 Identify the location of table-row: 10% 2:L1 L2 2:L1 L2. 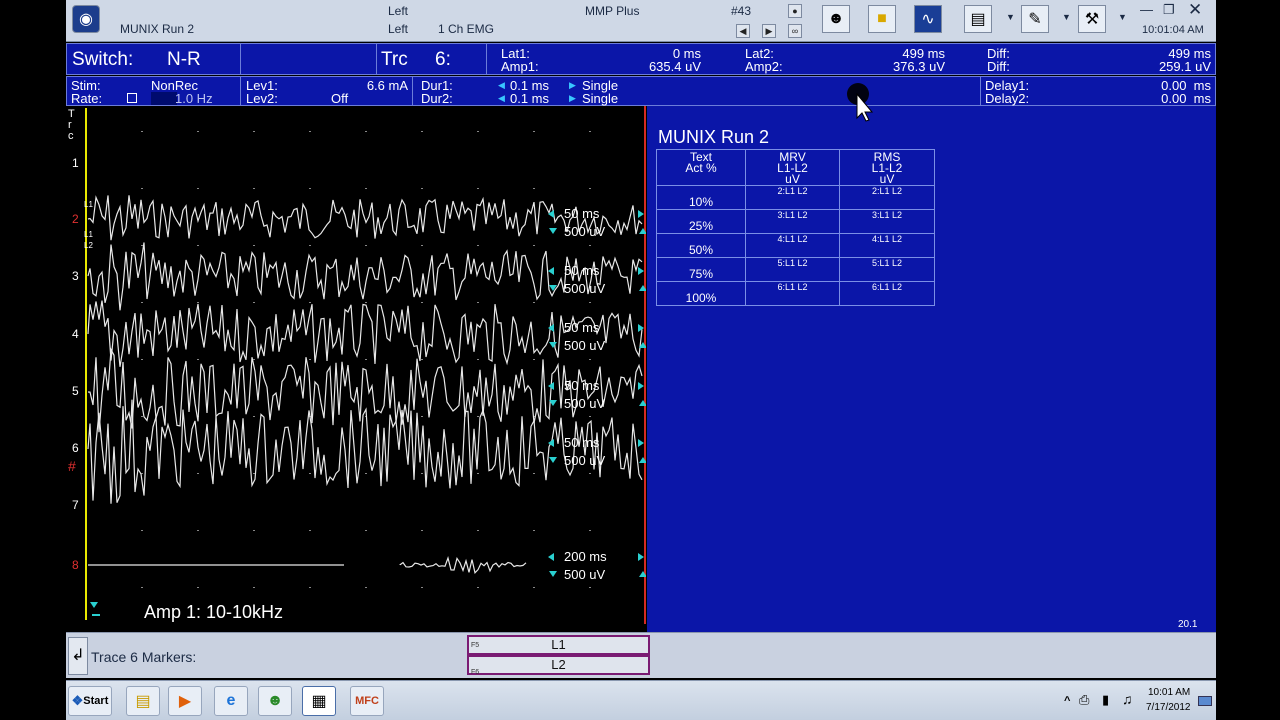
(795, 197).